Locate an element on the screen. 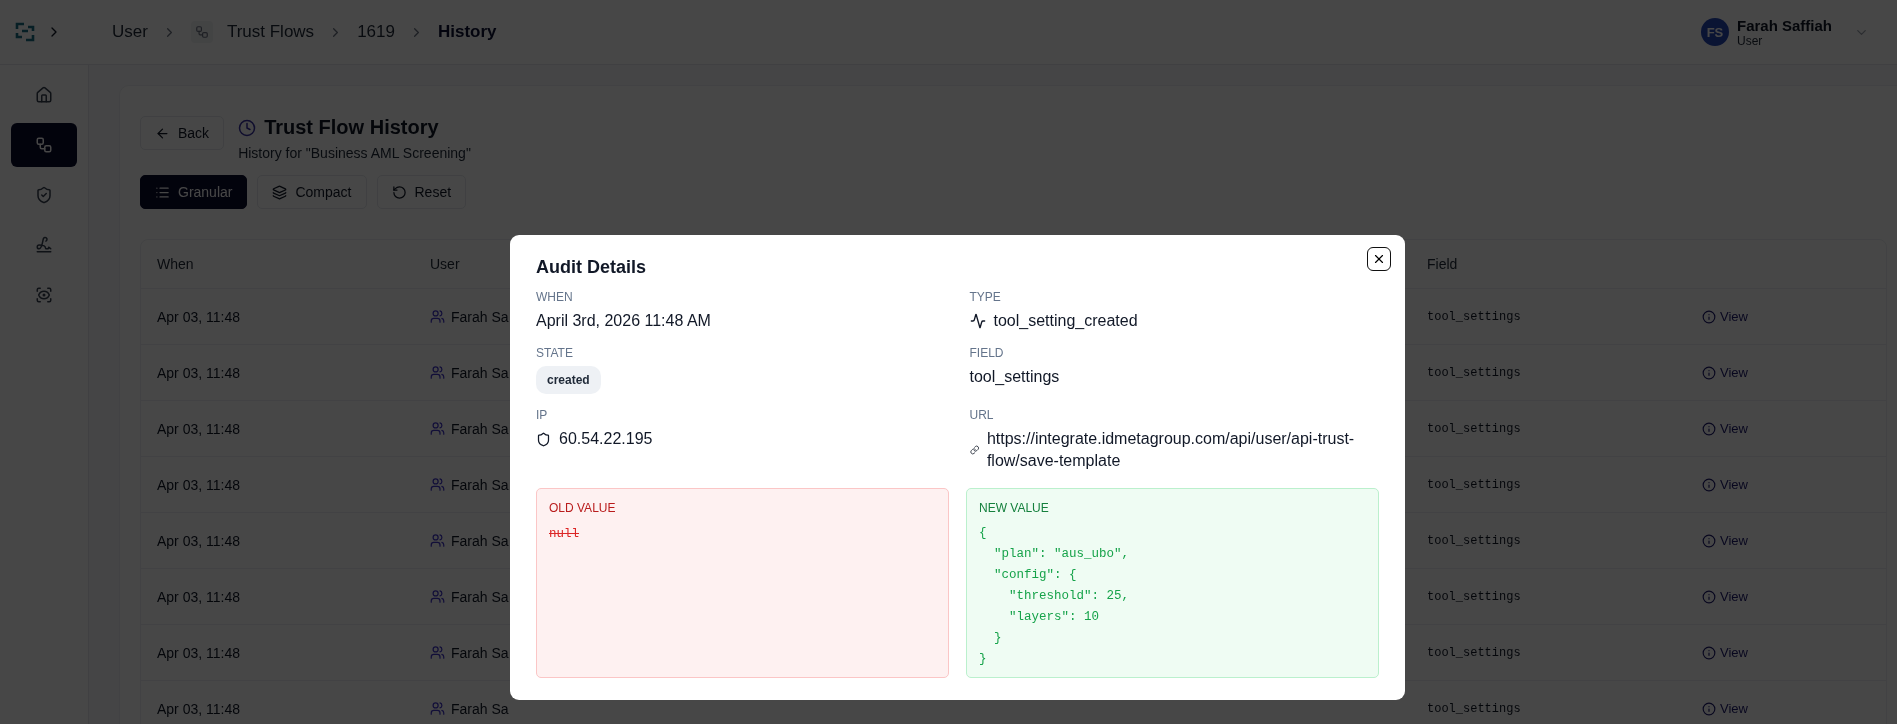  detail-value: tool_settings is located at coordinates (1015, 377).